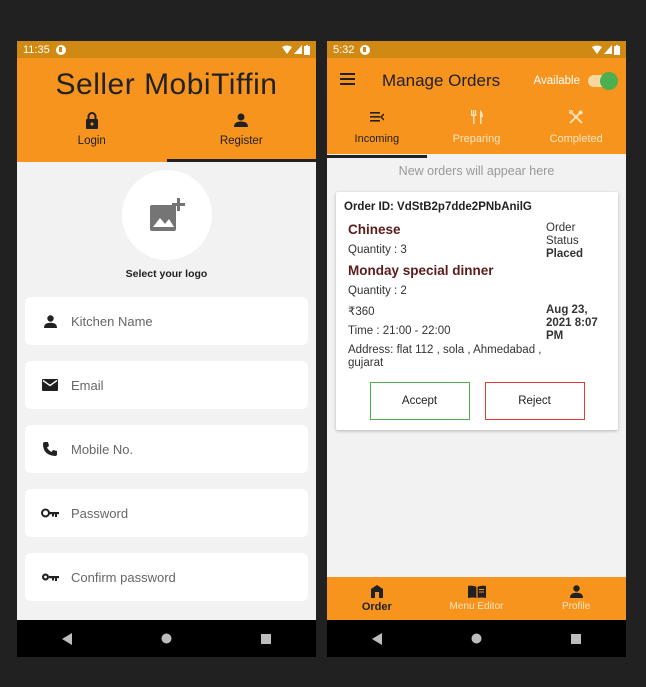 Image resolution: width=646 pixels, height=687 pixels. What do you see at coordinates (377, 250) in the screenshot?
I see `item-quantity: Quantity : 3` at bounding box center [377, 250].